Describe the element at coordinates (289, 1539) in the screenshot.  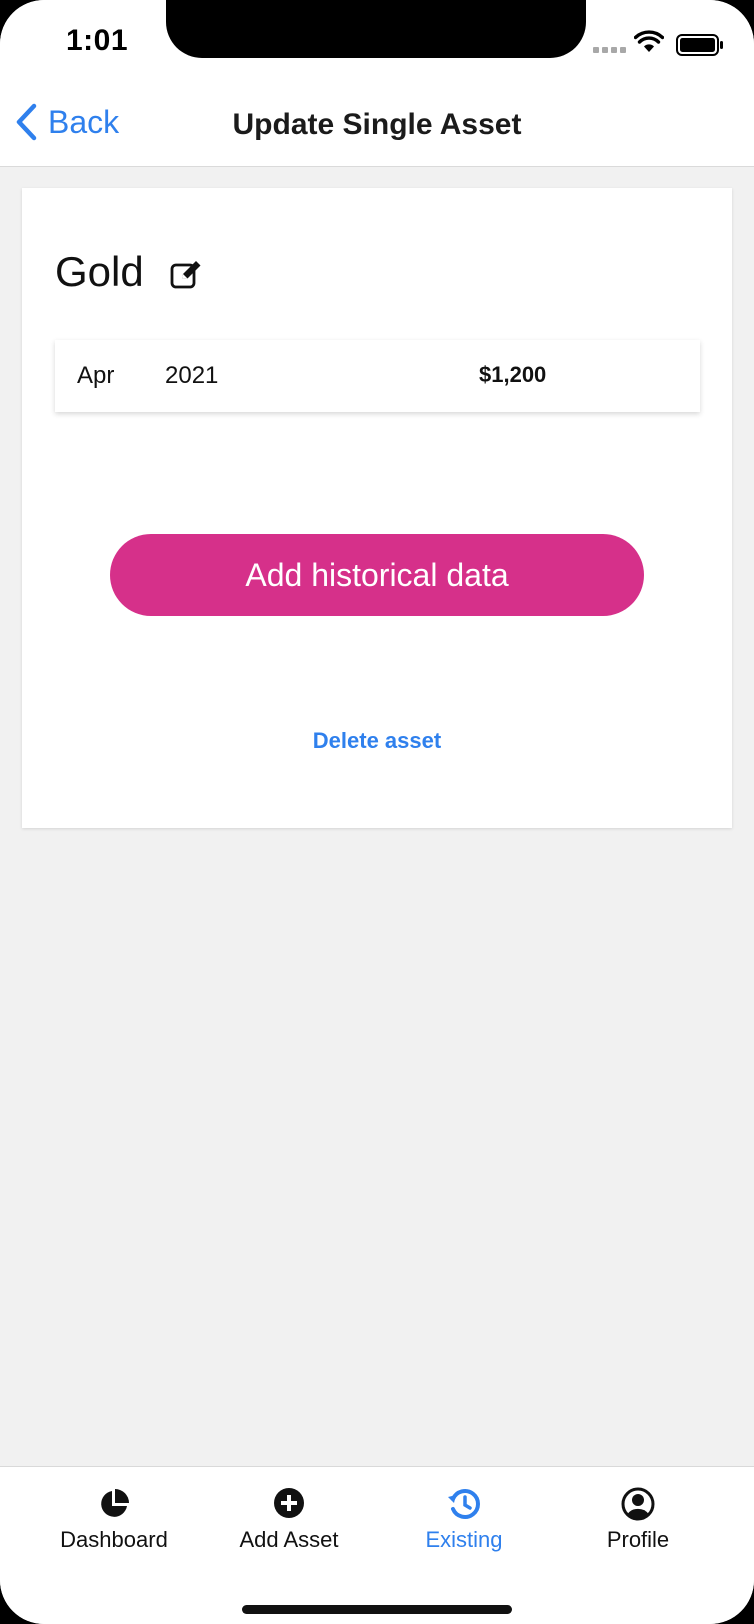
I see `tab-label: Add Asset` at that location.